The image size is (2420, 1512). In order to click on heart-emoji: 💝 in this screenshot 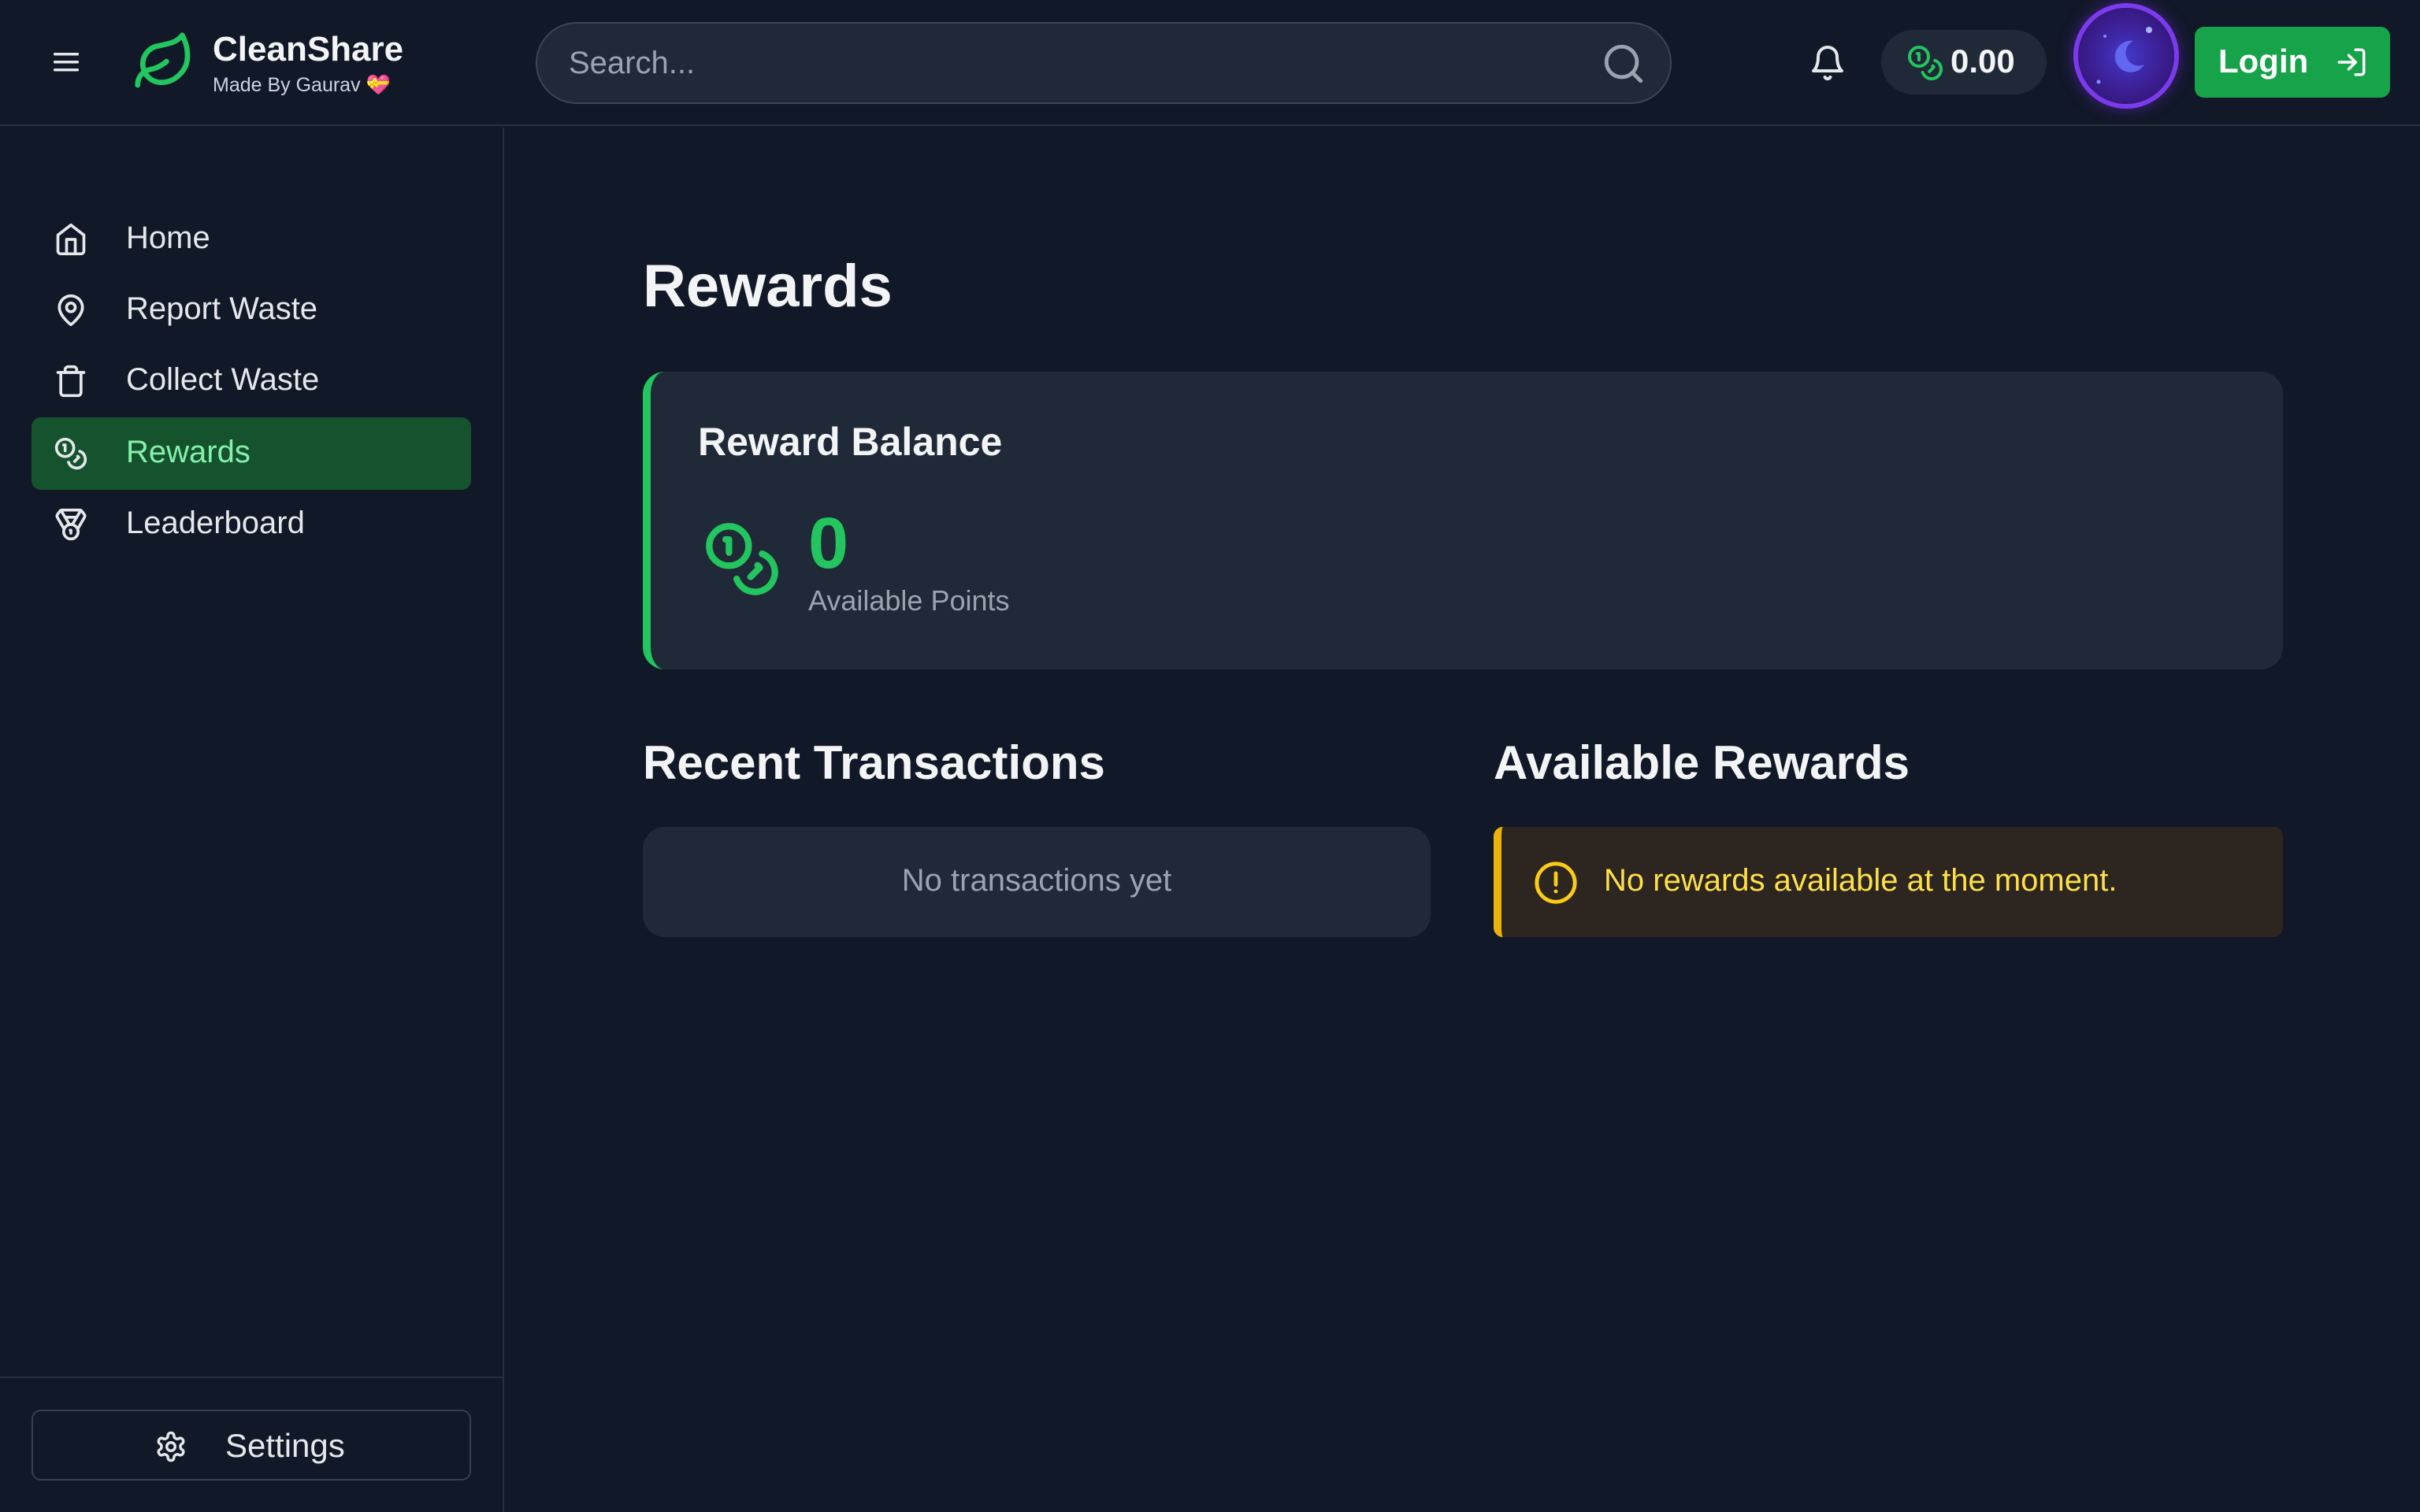, I will do `click(378, 85)`.